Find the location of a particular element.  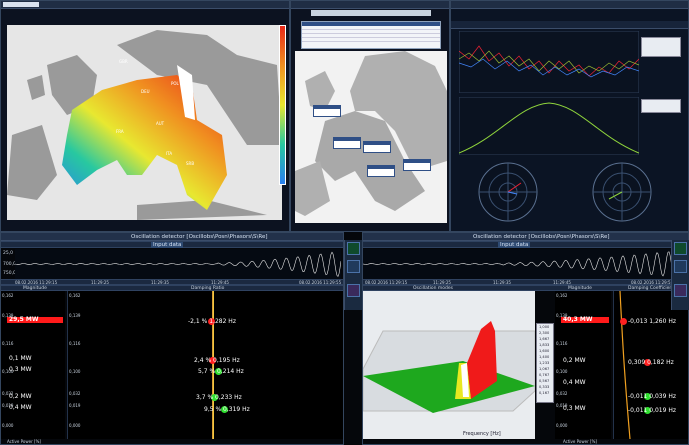

damp-axis: 0,100 is located at coordinates (74, 371).